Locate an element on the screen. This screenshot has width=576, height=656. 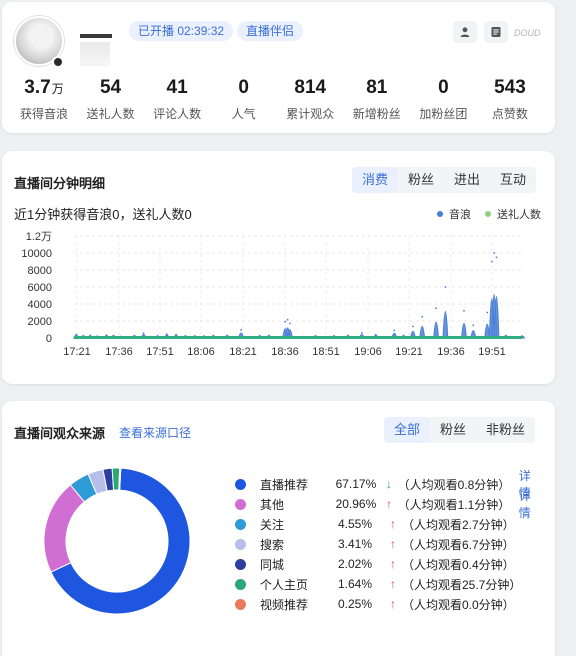
stat-number: 814 is located at coordinates (310, 87).